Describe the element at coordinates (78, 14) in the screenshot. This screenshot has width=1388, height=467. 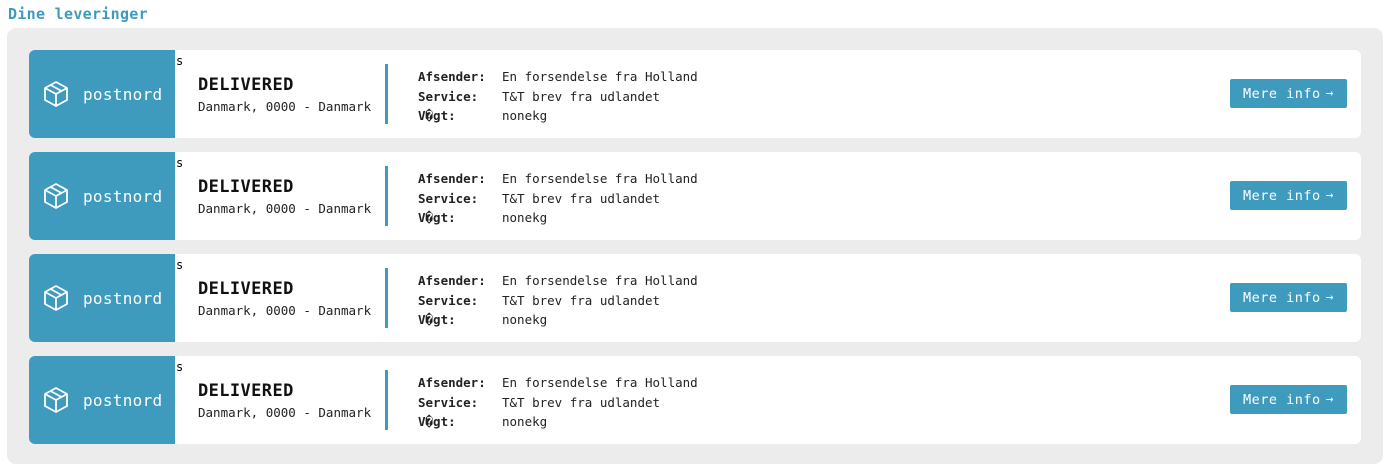
I see `page-title: Dine leveringer` at that location.